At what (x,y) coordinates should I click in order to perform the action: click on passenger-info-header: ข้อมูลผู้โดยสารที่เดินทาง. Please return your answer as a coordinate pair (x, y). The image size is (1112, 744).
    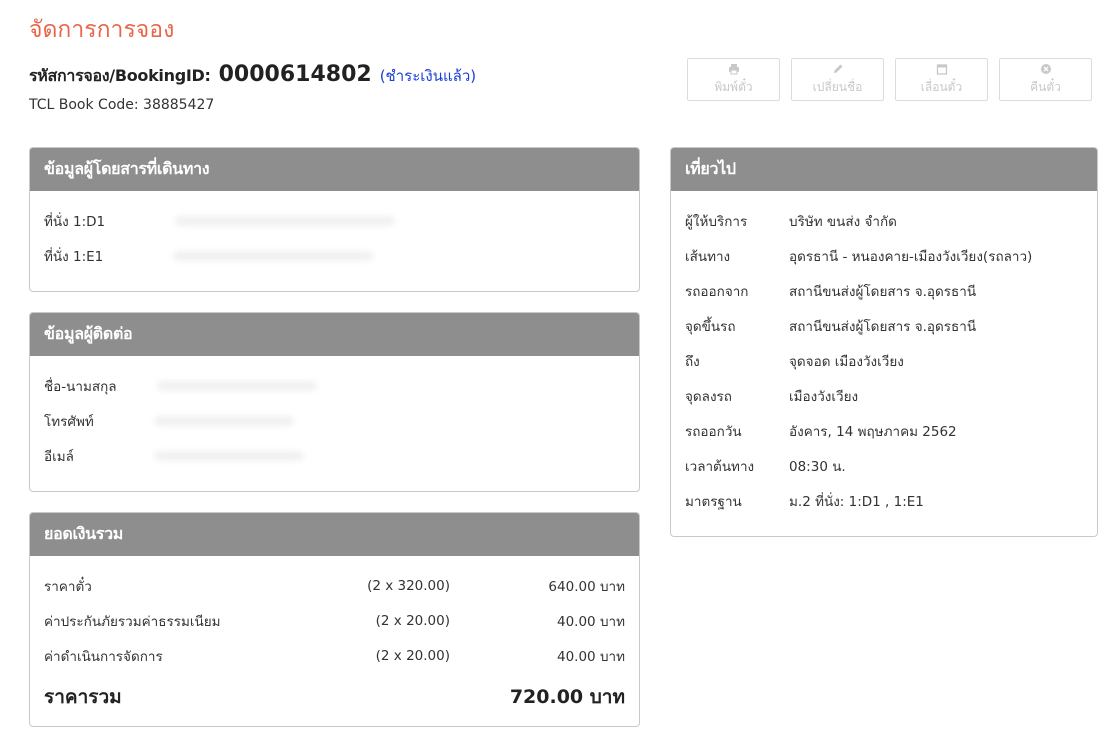
    Looking at the image, I should click on (334, 169).